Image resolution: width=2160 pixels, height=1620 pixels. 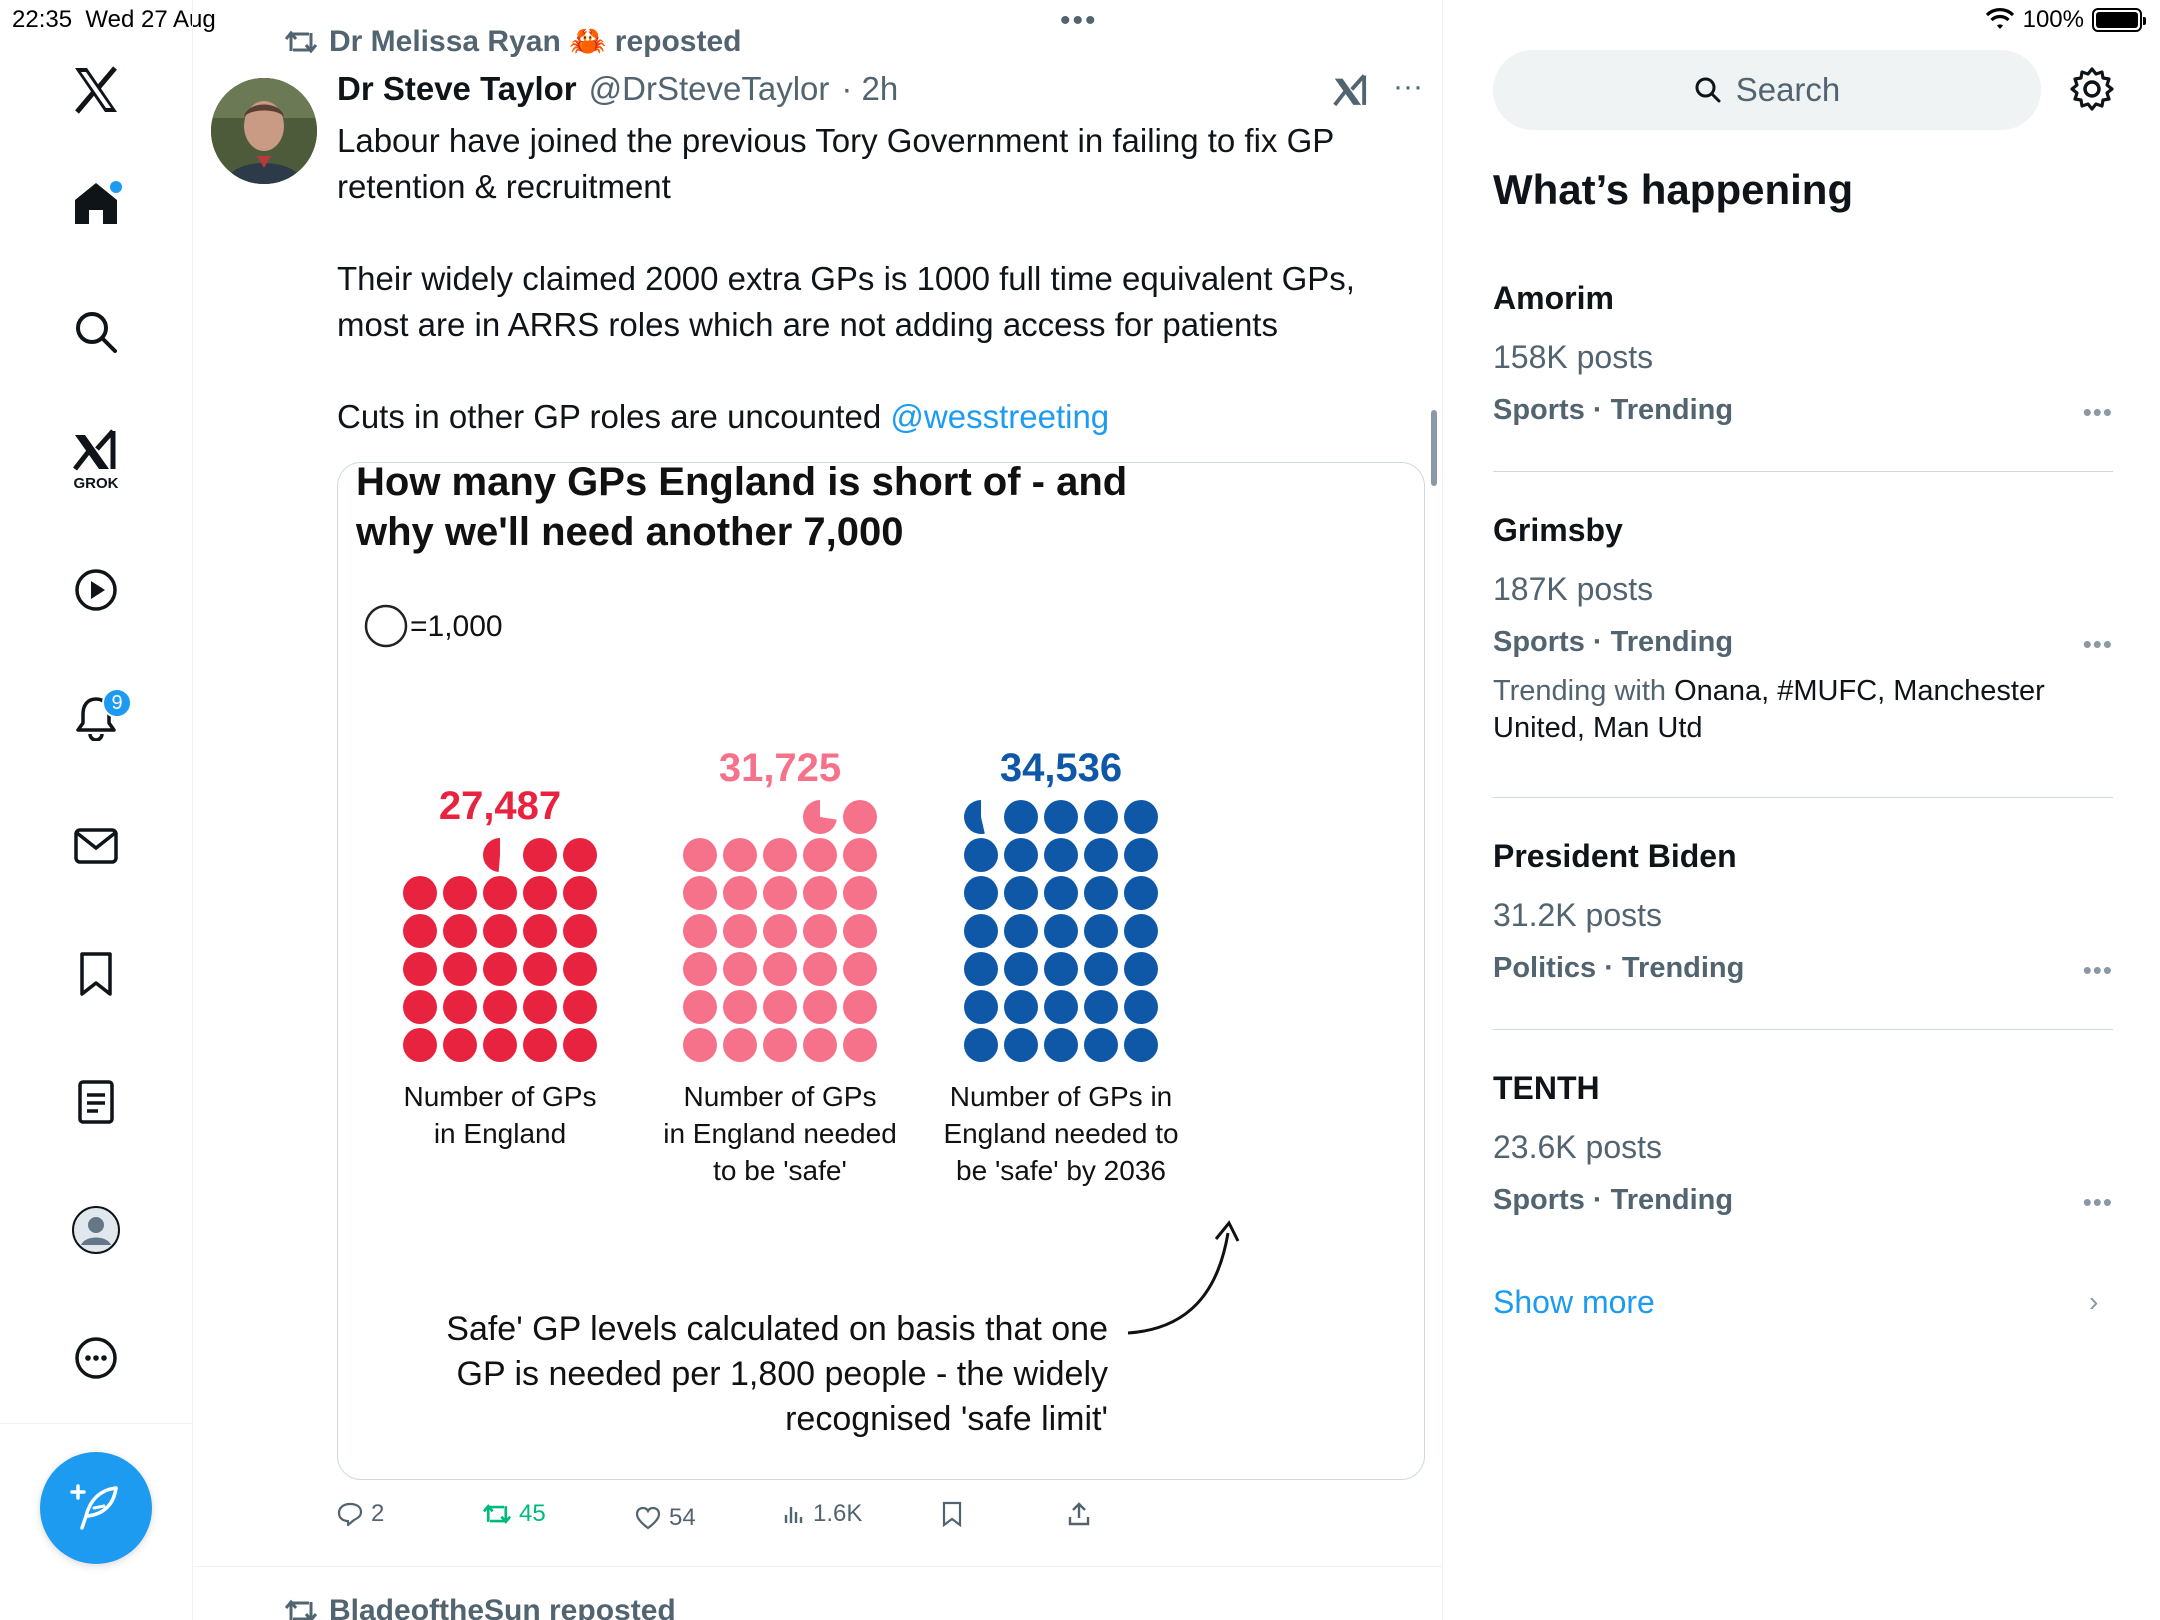 I want to click on mention-link: @wesstreeting, so click(x=999, y=416).